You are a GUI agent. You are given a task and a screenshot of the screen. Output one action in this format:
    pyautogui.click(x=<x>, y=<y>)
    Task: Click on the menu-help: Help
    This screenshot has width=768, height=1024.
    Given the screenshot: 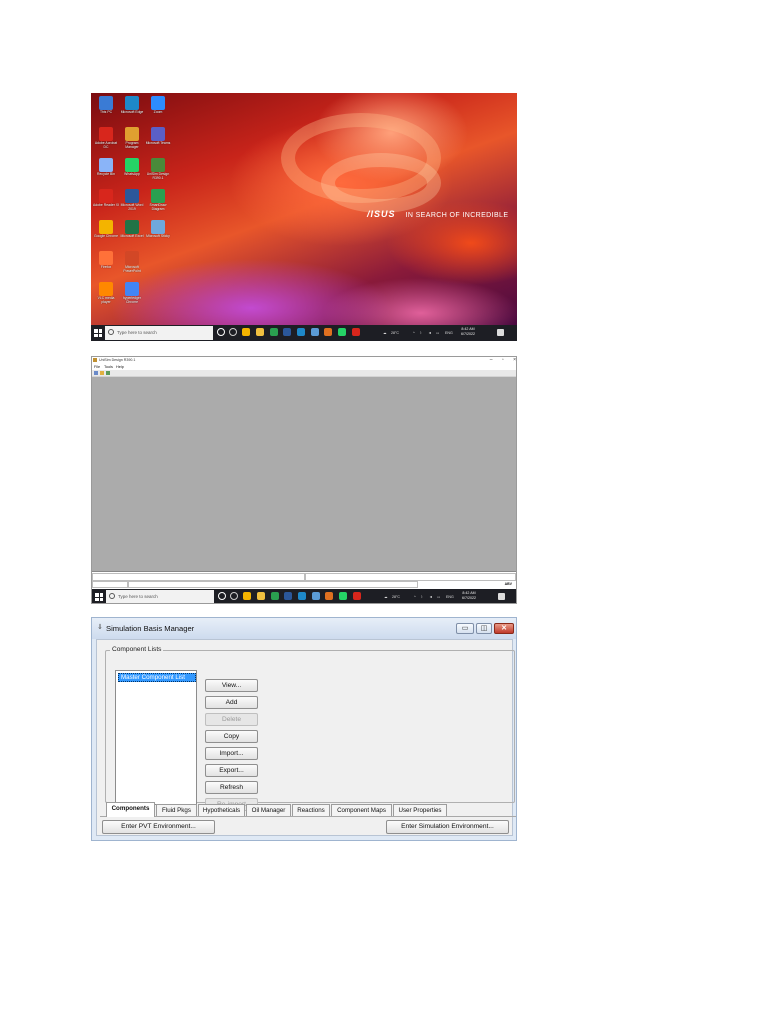 What is the action you would take?
    pyautogui.click(x=120, y=367)
    